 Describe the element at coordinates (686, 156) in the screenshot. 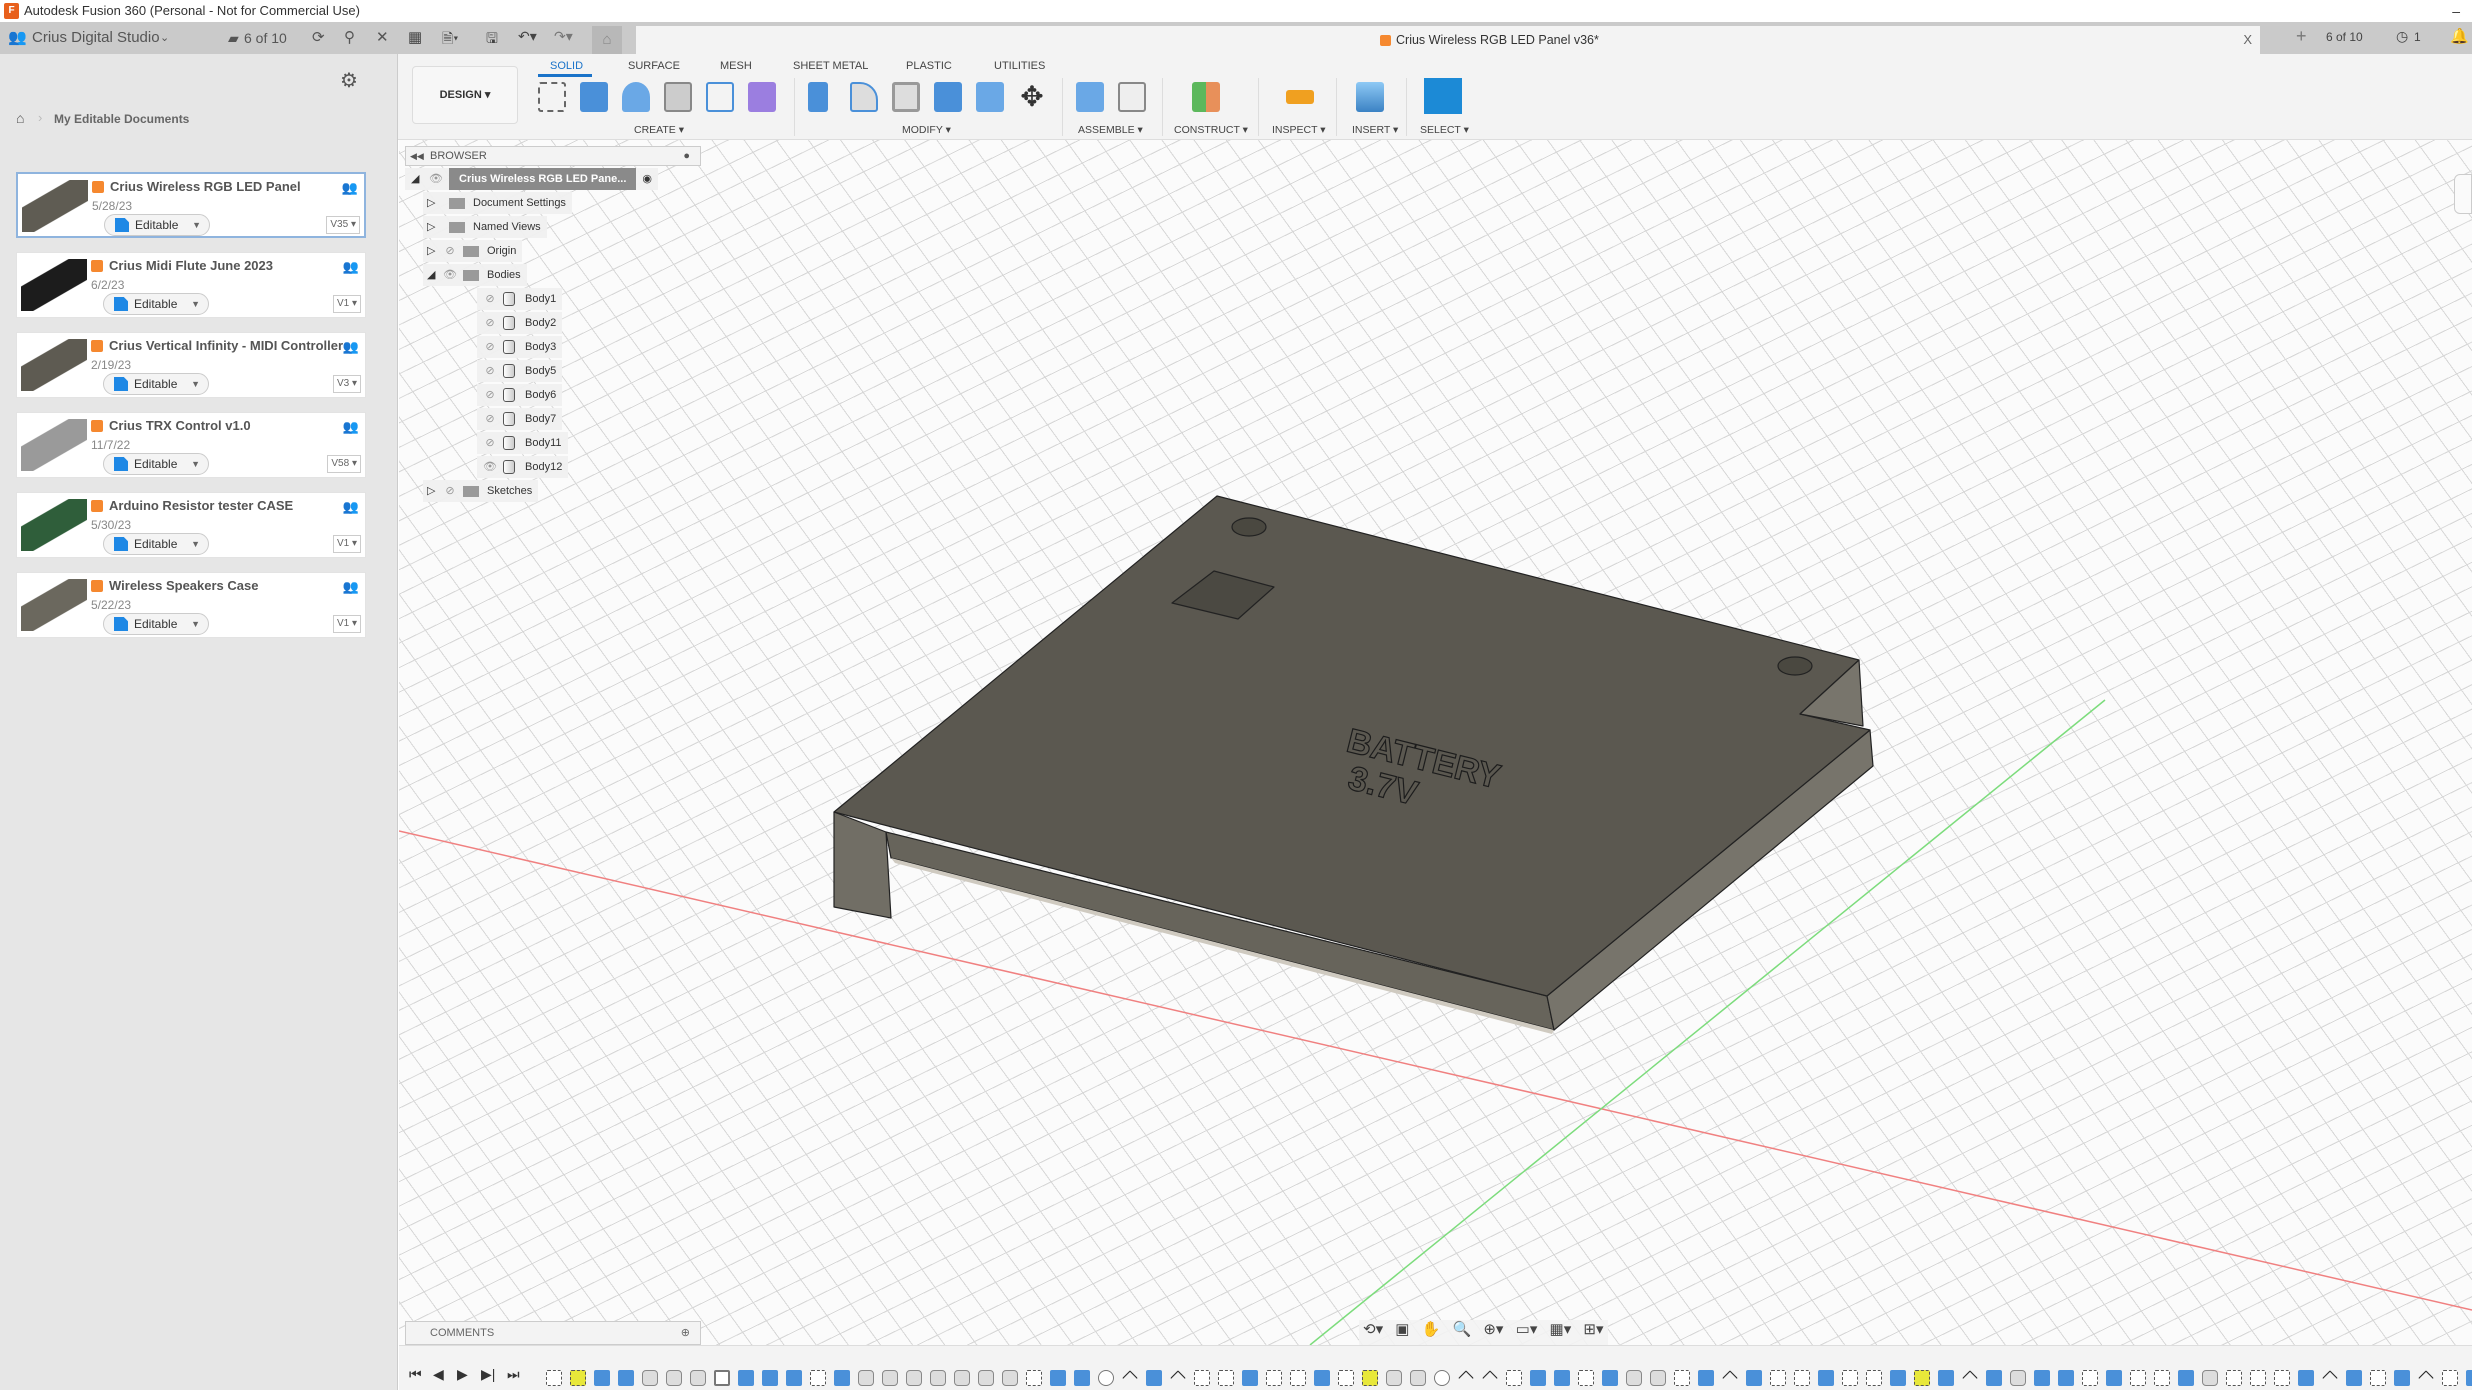

I see `pin-icon: ●` at that location.